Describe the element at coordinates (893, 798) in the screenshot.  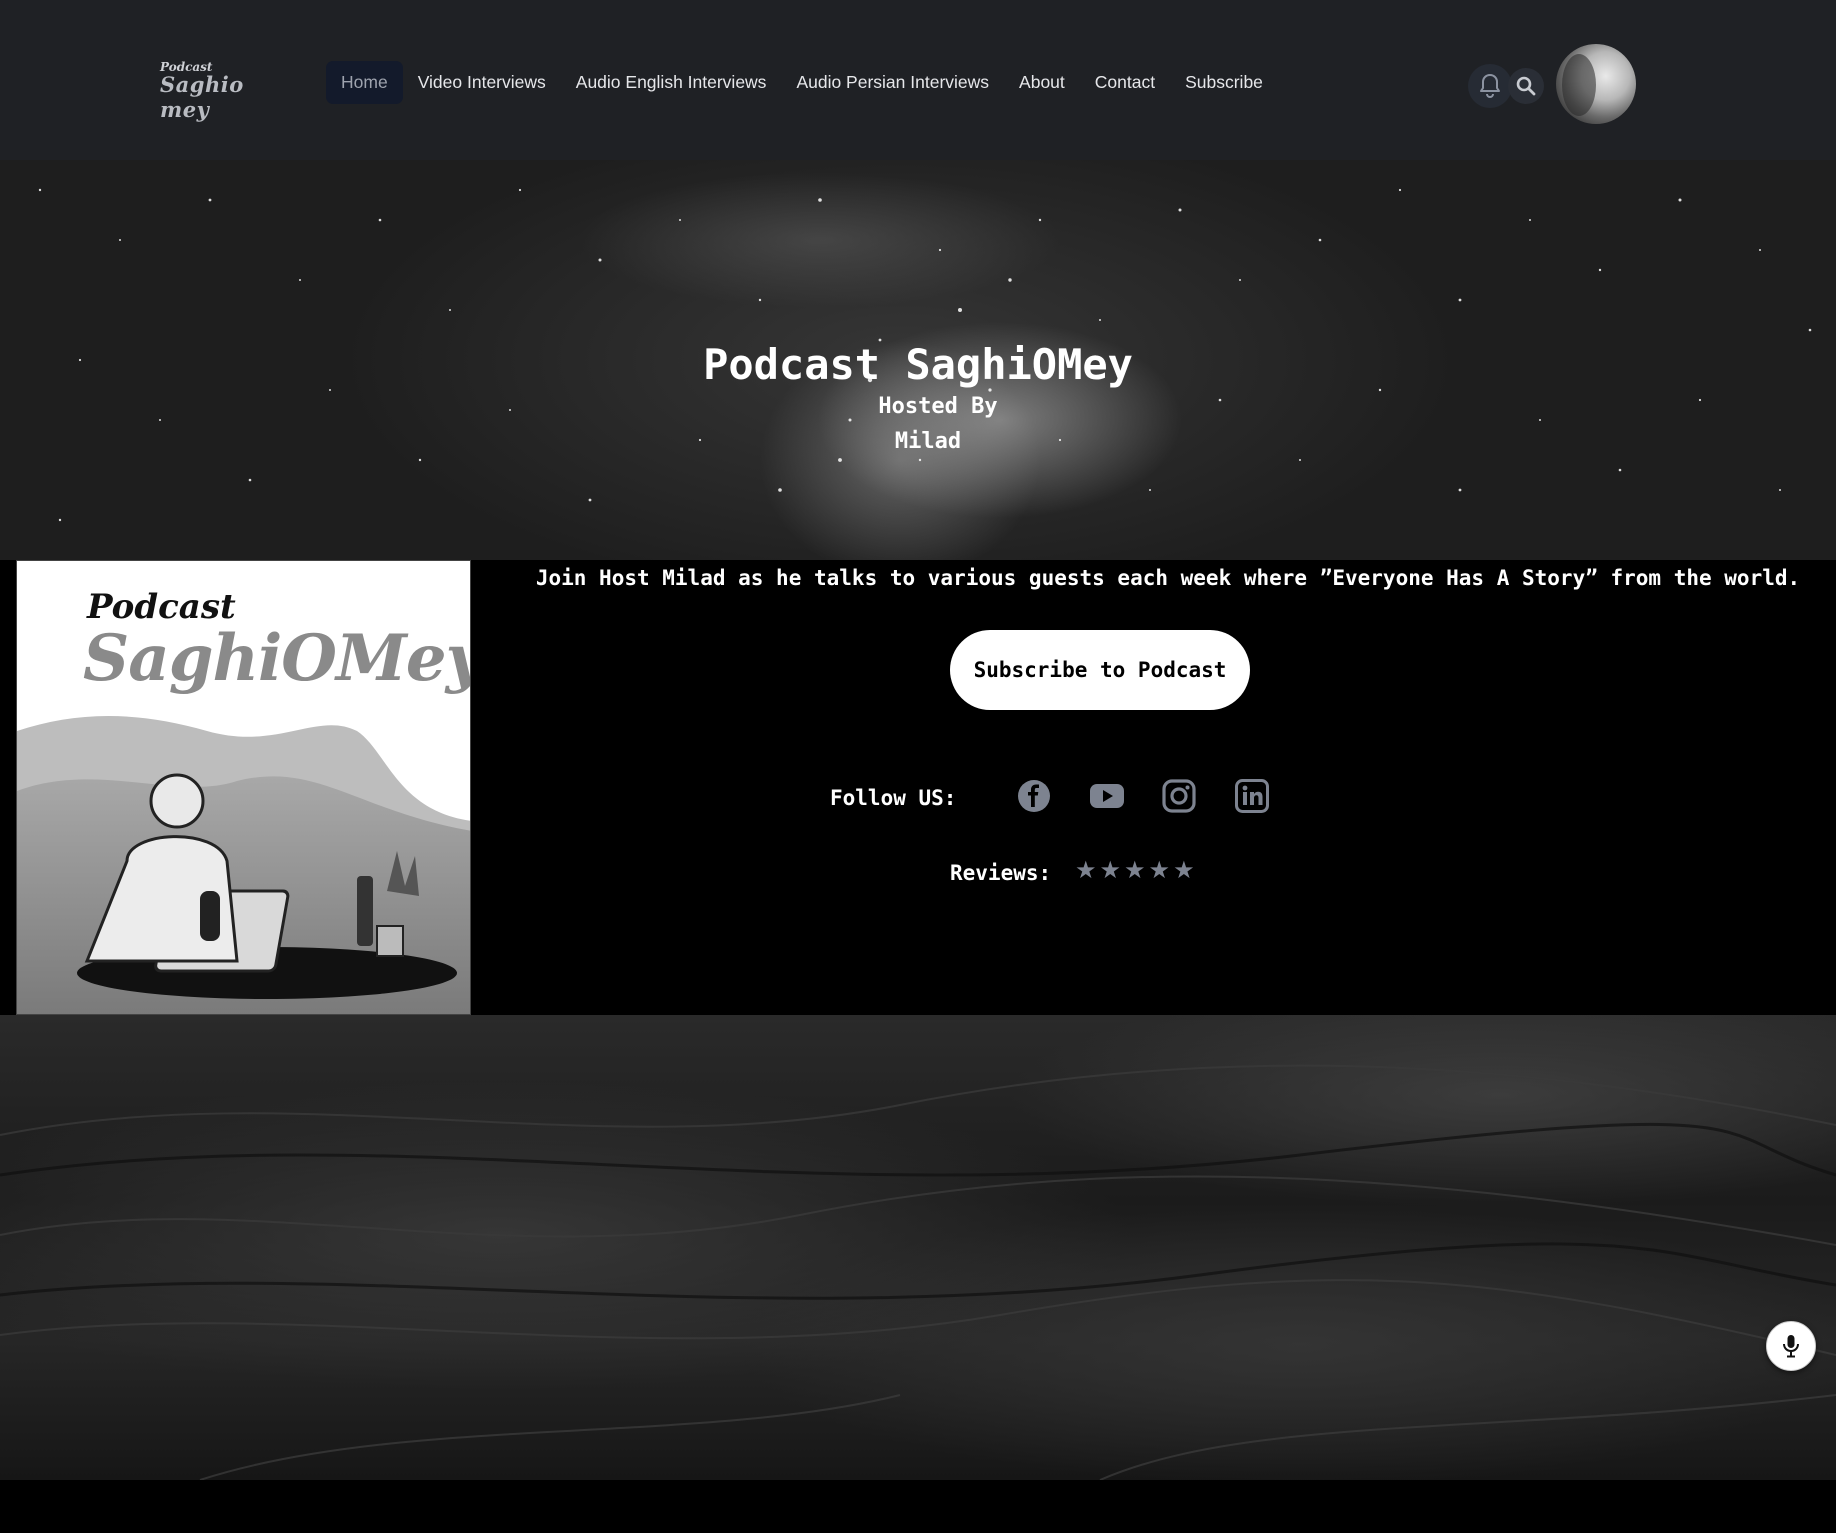
I see `follow-us-label: Follow US:` at that location.